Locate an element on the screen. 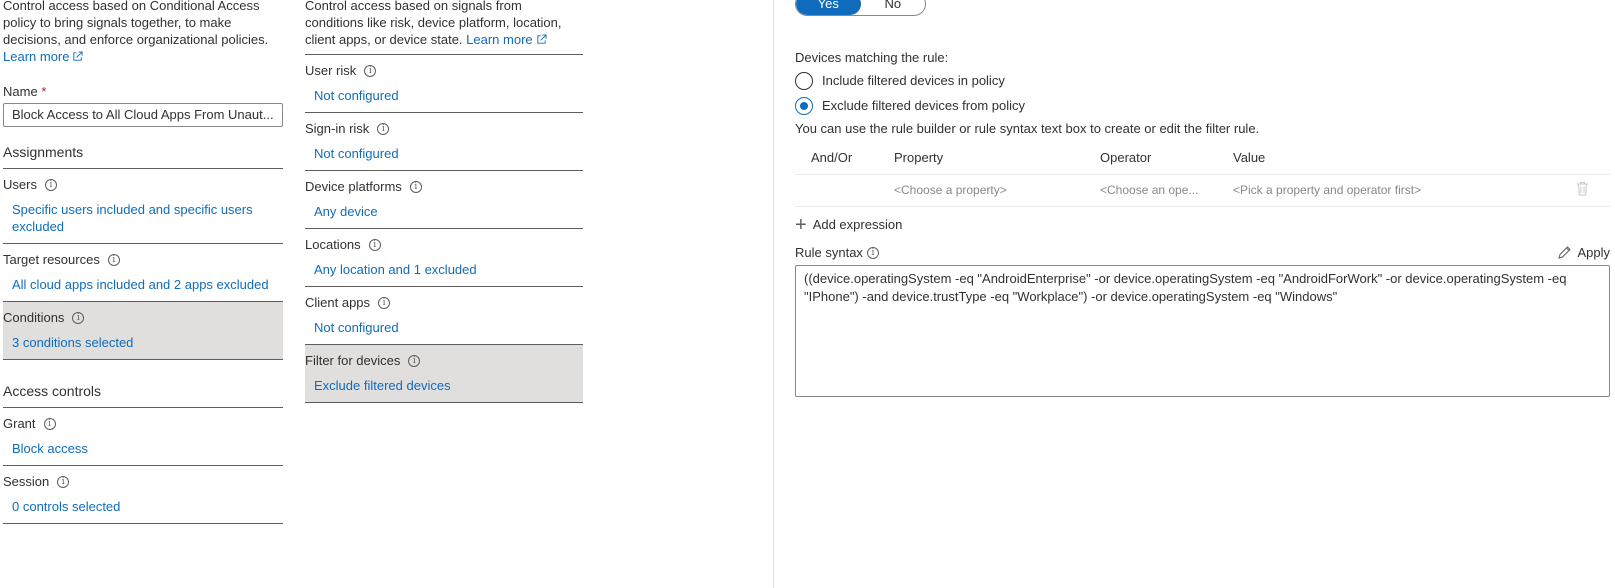 The image size is (1615, 588). control-row-grant: Grant i Block access is located at coordinates (143, 437).